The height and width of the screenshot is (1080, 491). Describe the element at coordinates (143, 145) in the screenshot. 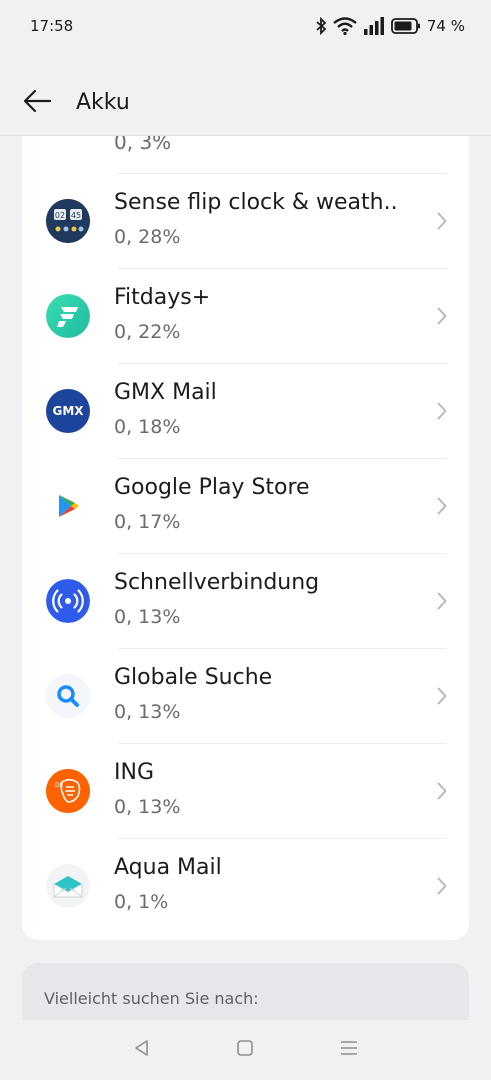

I see `partial-app-usage: 0, 3%` at that location.